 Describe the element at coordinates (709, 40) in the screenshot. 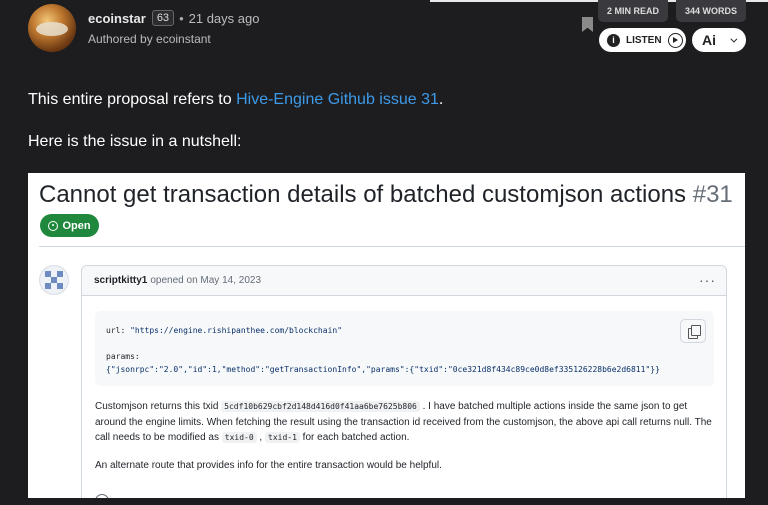

I see `ai-label: Ai` at that location.